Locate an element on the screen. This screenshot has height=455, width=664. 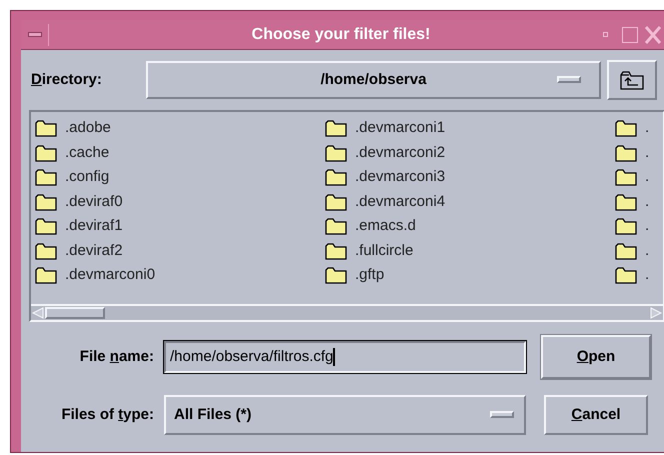
folder-item: .cache is located at coordinates (180, 152).